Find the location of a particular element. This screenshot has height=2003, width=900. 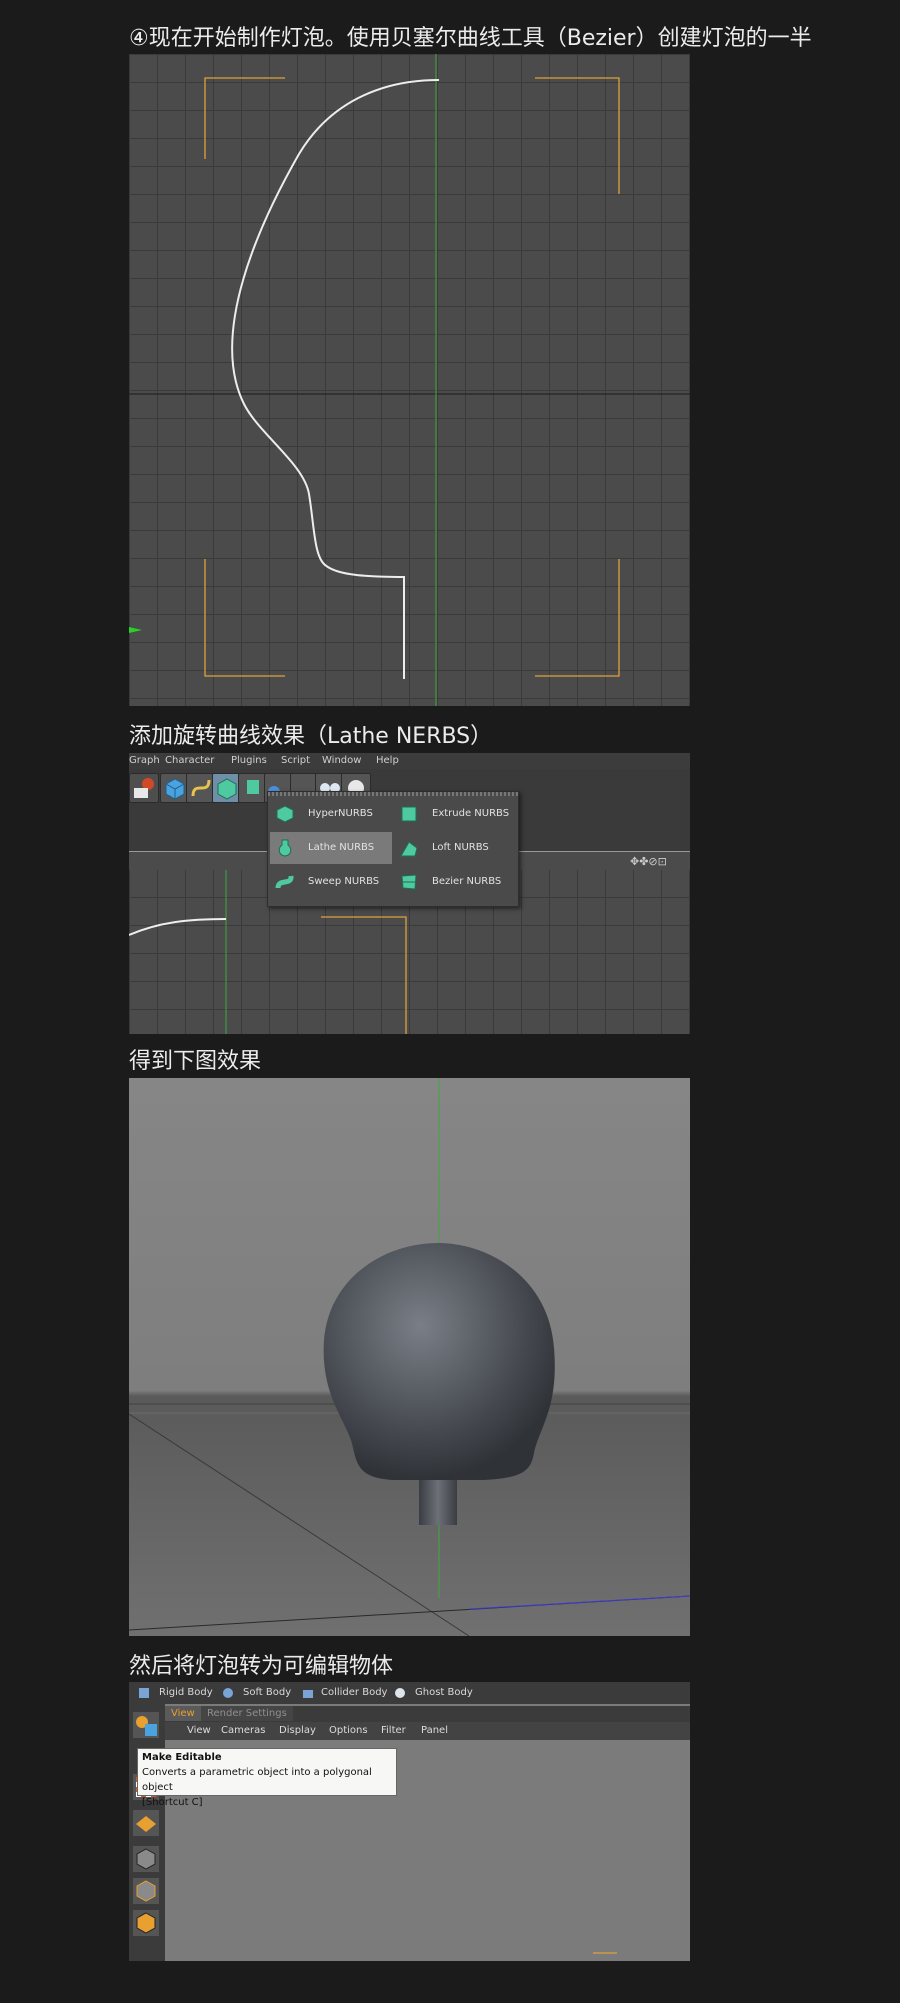

menu-item-label: Extrude NURBS is located at coordinates (471, 813).